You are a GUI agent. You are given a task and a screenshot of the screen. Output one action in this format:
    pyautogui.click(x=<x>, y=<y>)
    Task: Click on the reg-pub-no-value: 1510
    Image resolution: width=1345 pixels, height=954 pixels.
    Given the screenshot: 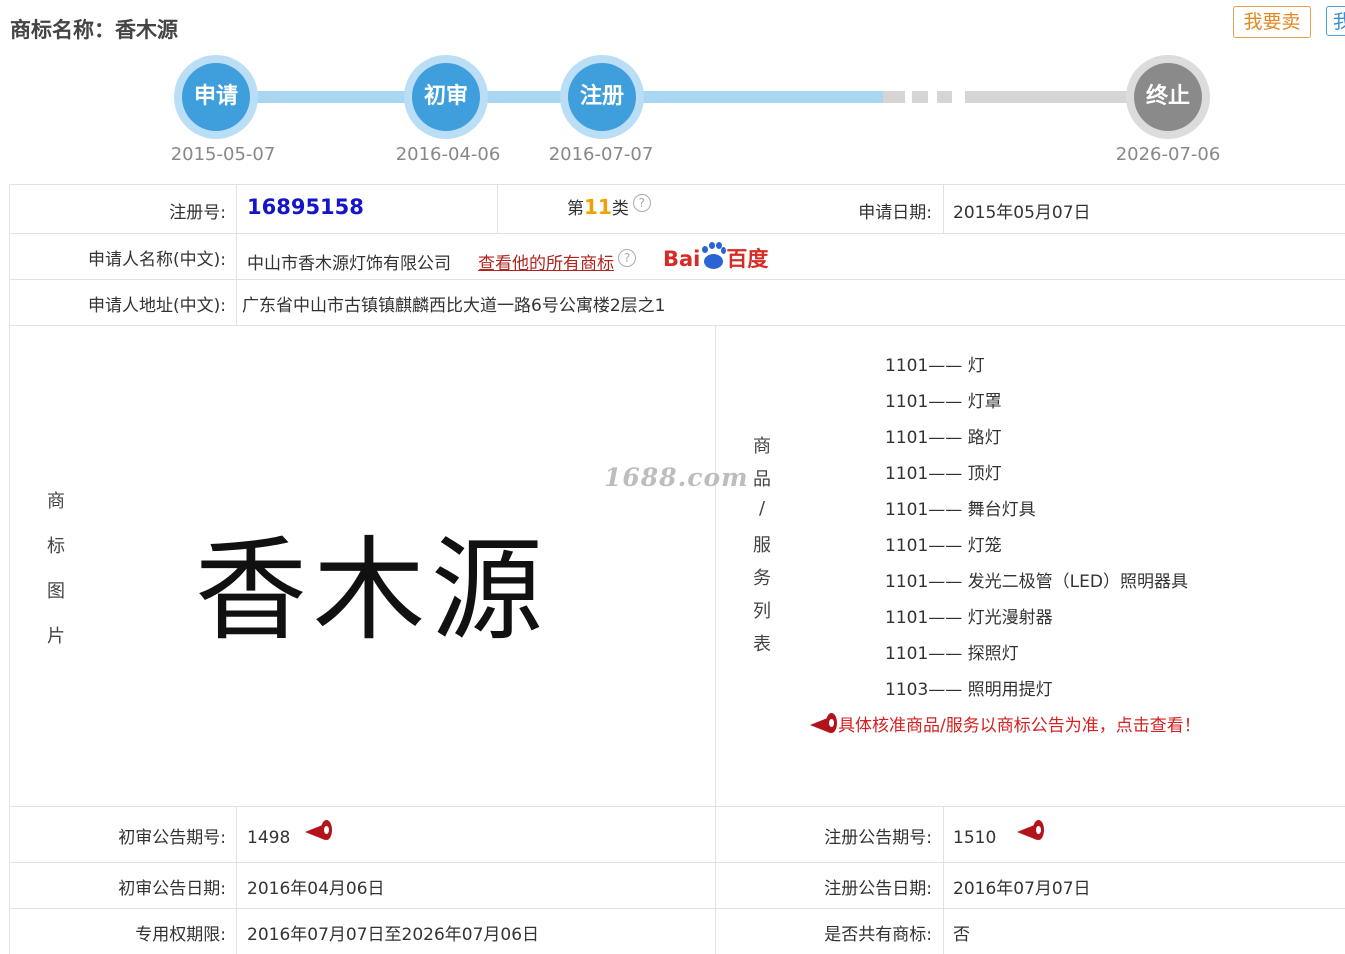 What is the action you would take?
    pyautogui.click(x=975, y=838)
    